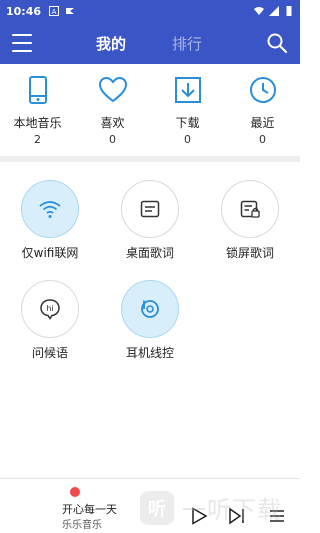 This screenshot has height=533, width=320. Describe the element at coordinates (262, 110) in the screenshot. I see `stat-recent: 最近 0` at that location.